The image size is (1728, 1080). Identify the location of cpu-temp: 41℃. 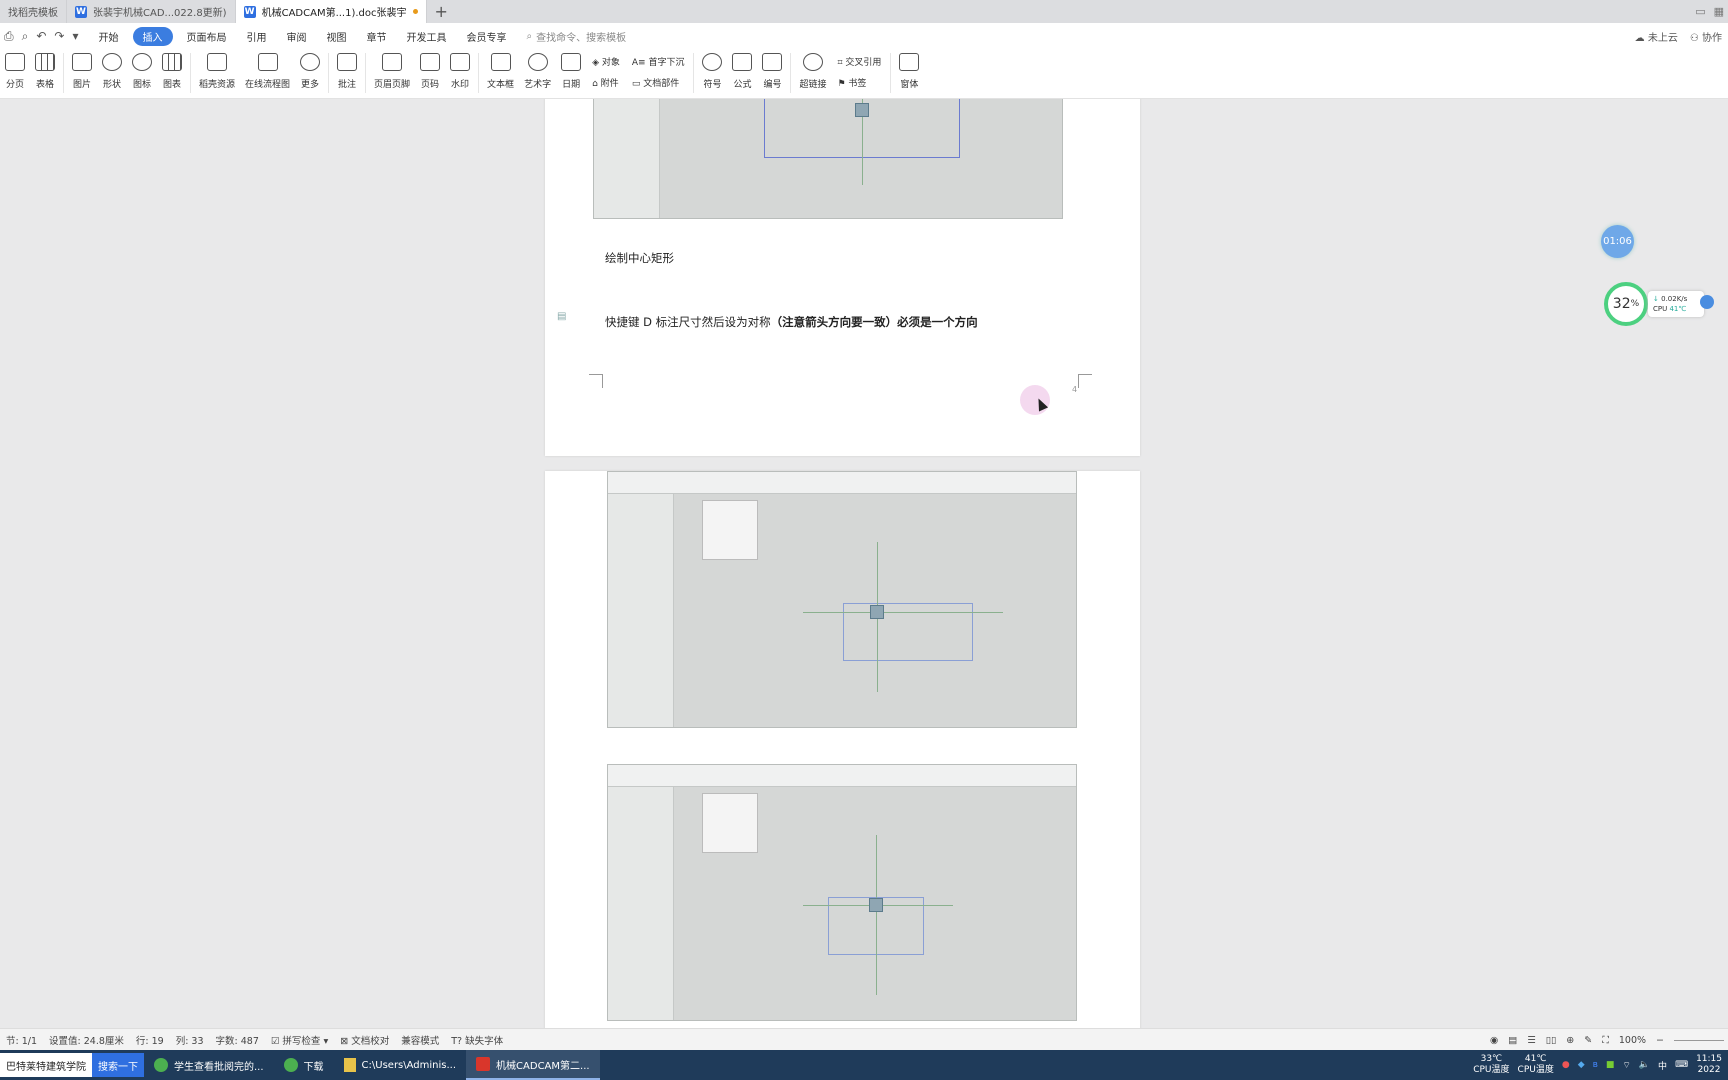
(1678, 309).